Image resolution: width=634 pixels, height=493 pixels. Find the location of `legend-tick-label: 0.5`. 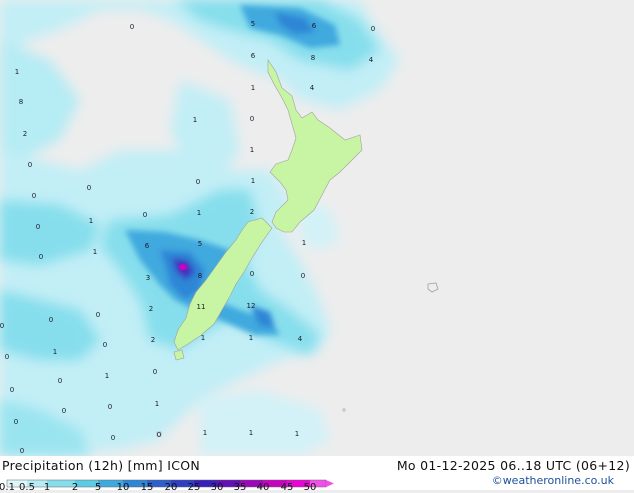

legend-tick-label: 0.5 is located at coordinates (27, 487).